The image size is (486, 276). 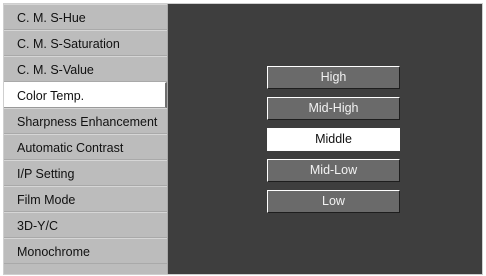 What do you see at coordinates (85, 43) in the screenshot?
I see `menu-item-cms-saturation: C. M. S-Saturation` at bounding box center [85, 43].